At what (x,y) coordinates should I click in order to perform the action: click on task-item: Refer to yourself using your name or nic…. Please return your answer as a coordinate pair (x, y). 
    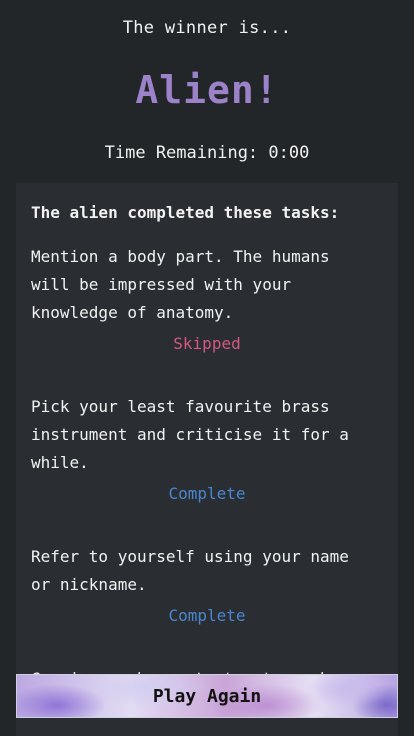
    Looking at the image, I should click on (207, 585).